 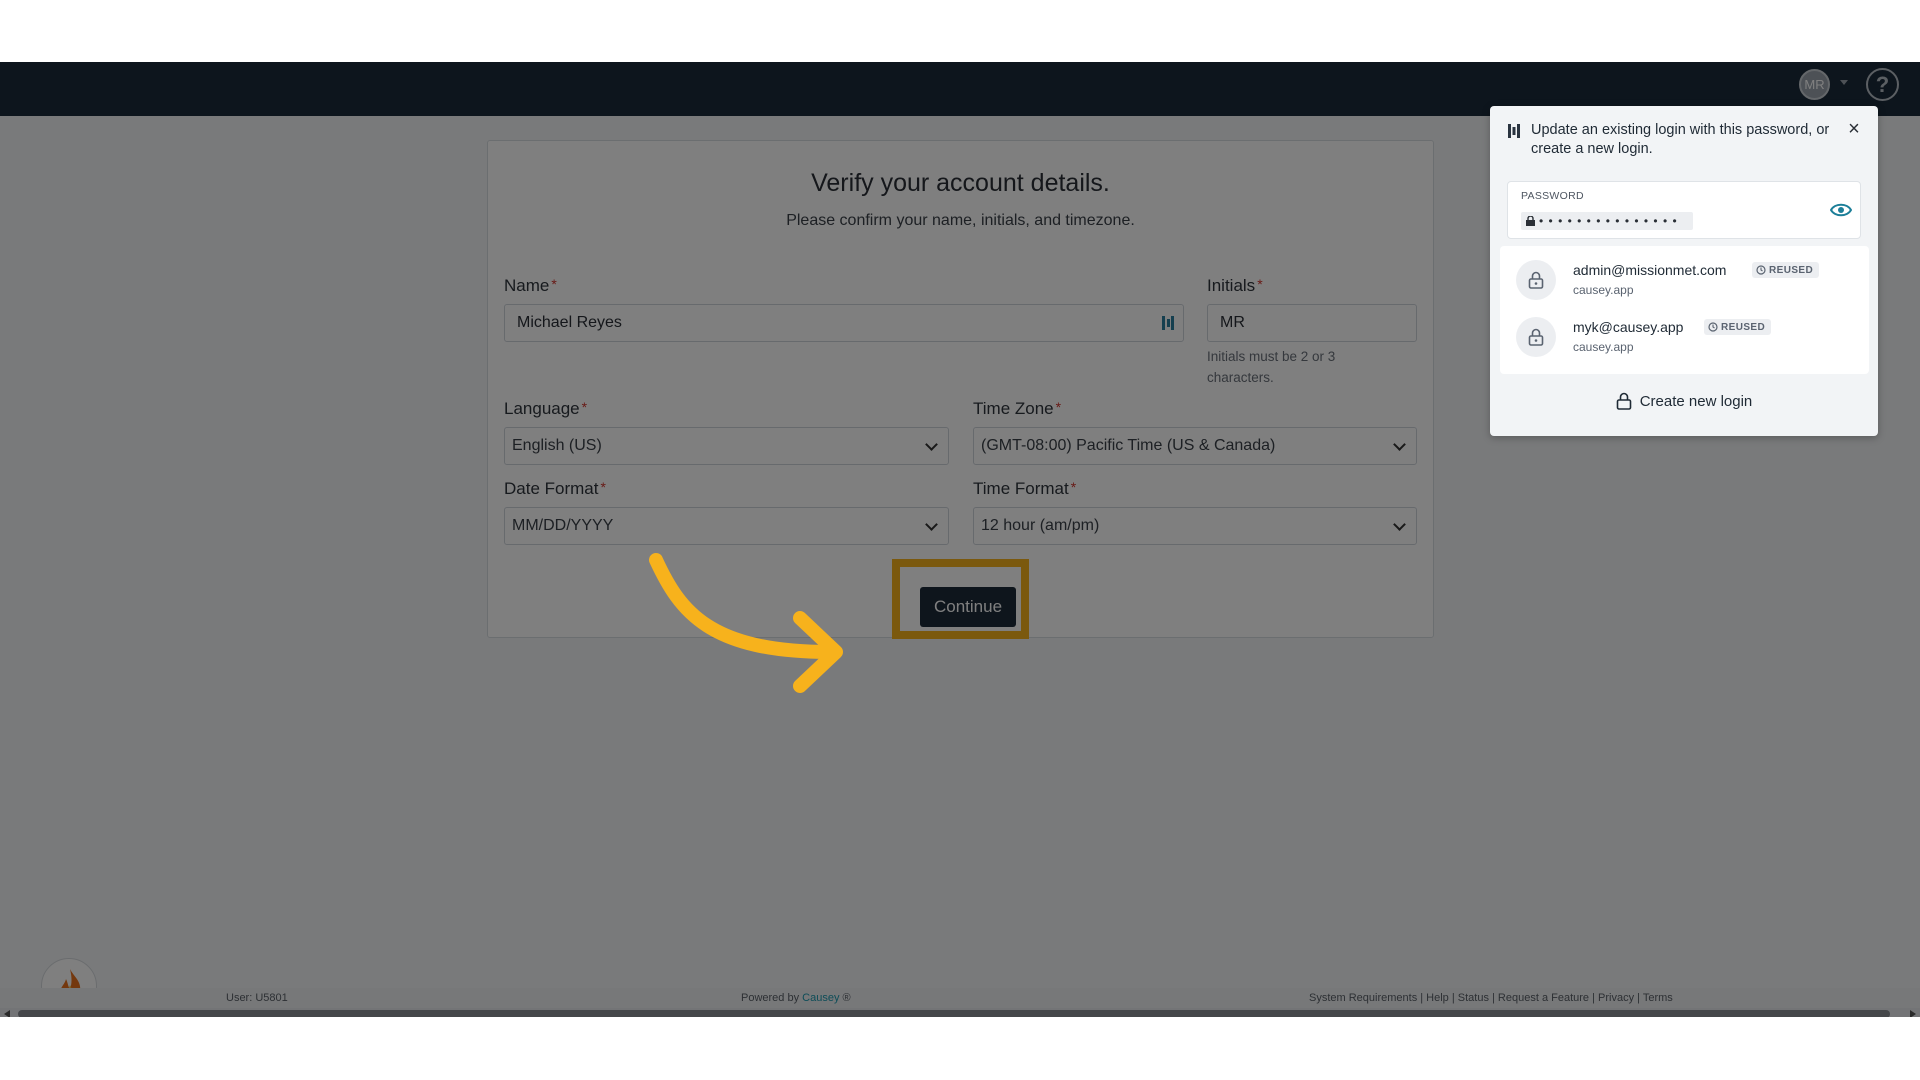 I want to click on login-item: myk@causey.app REUSED causey.app, so click(x=1684, y=335).